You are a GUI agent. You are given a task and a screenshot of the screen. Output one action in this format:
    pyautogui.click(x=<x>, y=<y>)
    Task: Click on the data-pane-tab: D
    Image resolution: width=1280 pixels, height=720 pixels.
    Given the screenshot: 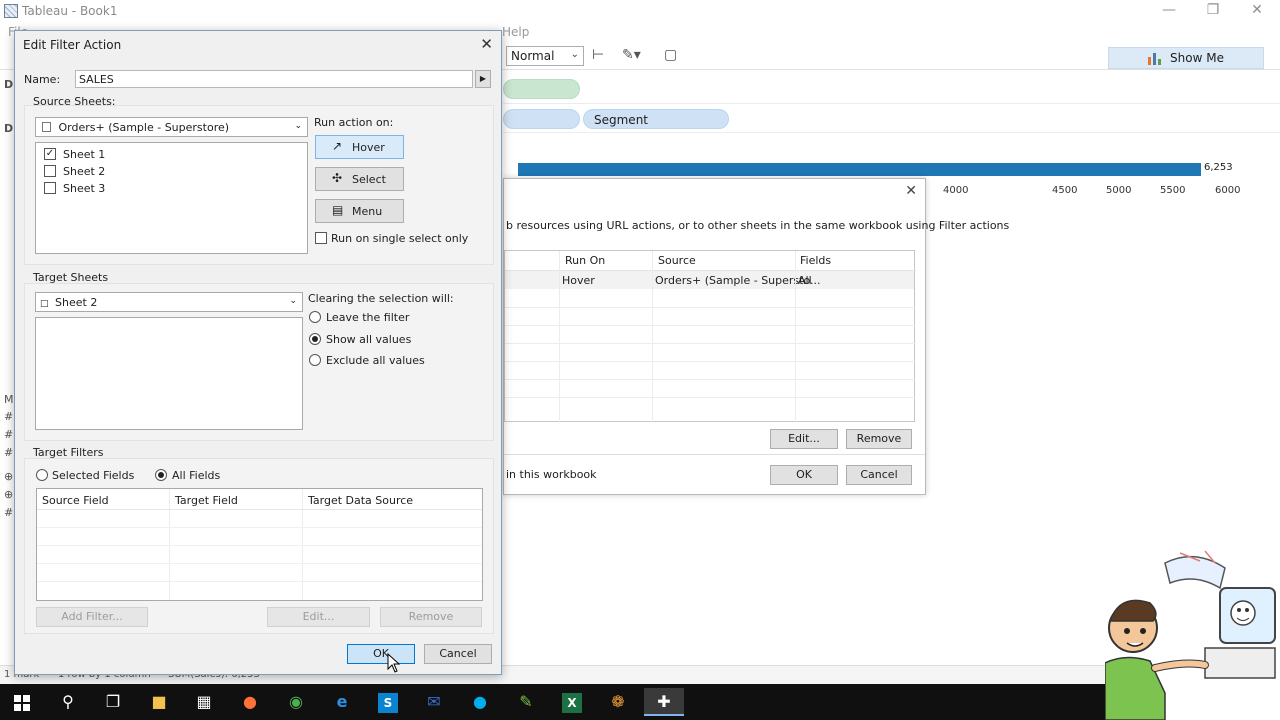 What is the action you would take?
    pyautogui.click(x=8, y=84)
    